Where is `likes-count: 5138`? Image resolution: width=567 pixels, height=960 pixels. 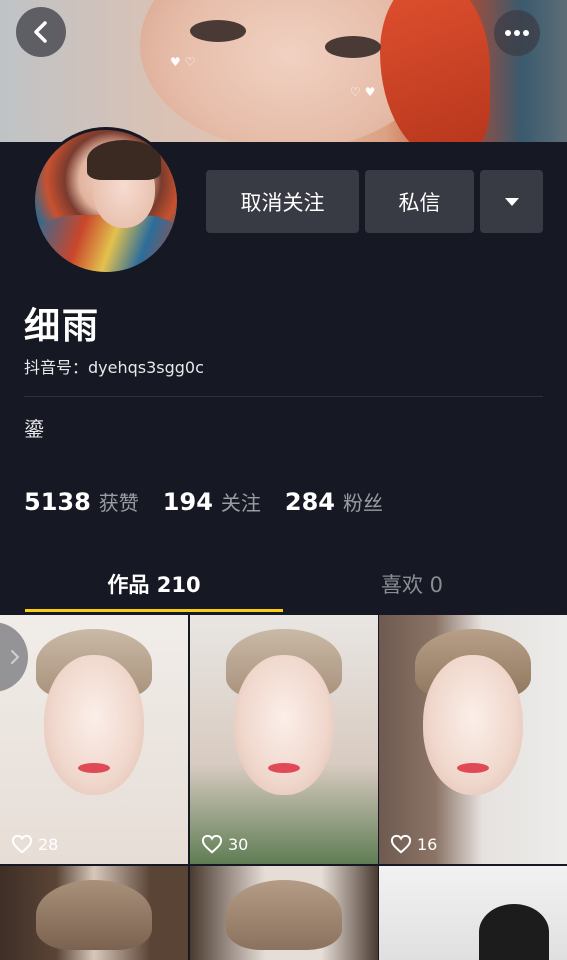
likes-count: 5138 is located at coordinates (57, 502).